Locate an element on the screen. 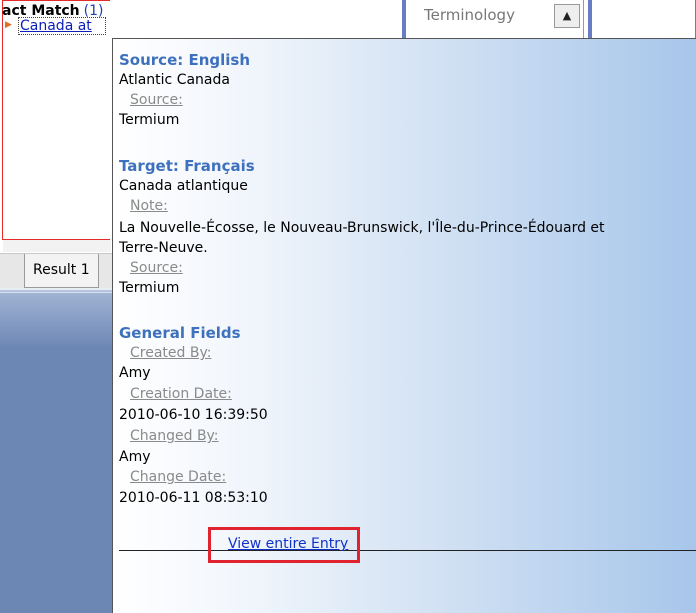 This screenshot has width=696, height=613. target-term: Canada atlantique is located at coordinates (183, 186).